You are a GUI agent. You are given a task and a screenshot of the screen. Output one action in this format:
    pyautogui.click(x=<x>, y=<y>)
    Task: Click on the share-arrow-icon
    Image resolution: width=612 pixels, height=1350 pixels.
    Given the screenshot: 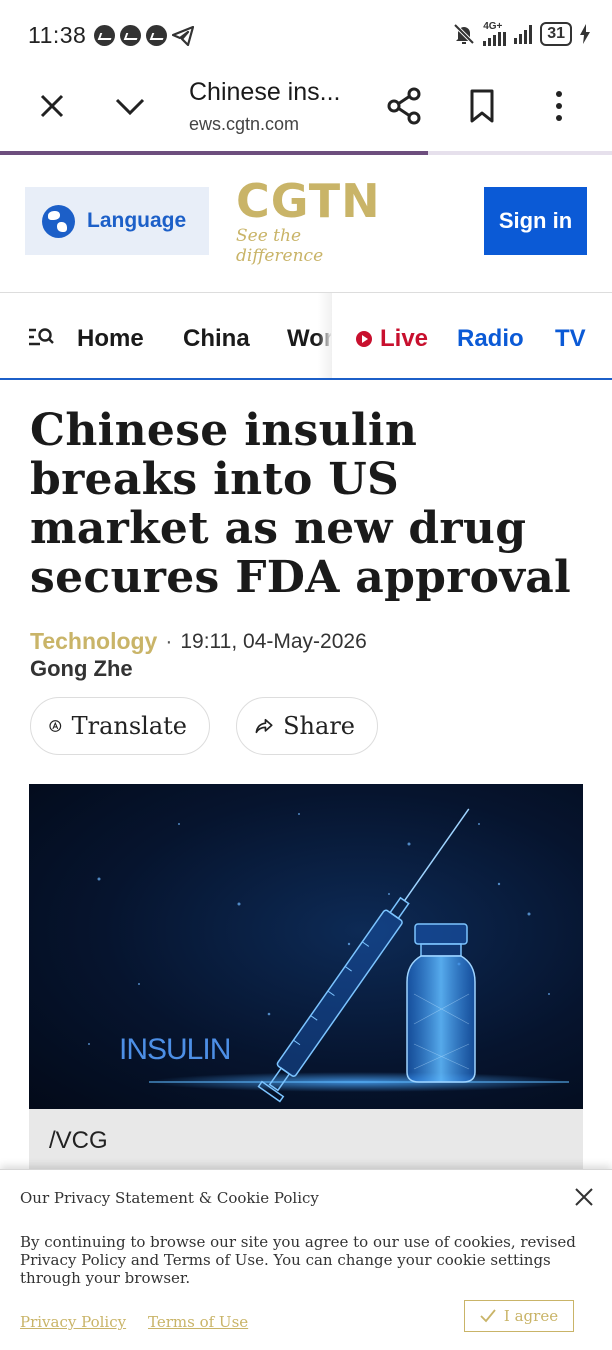 What is the action you would take?
    pyautogui.click(x=264, y=726)
    